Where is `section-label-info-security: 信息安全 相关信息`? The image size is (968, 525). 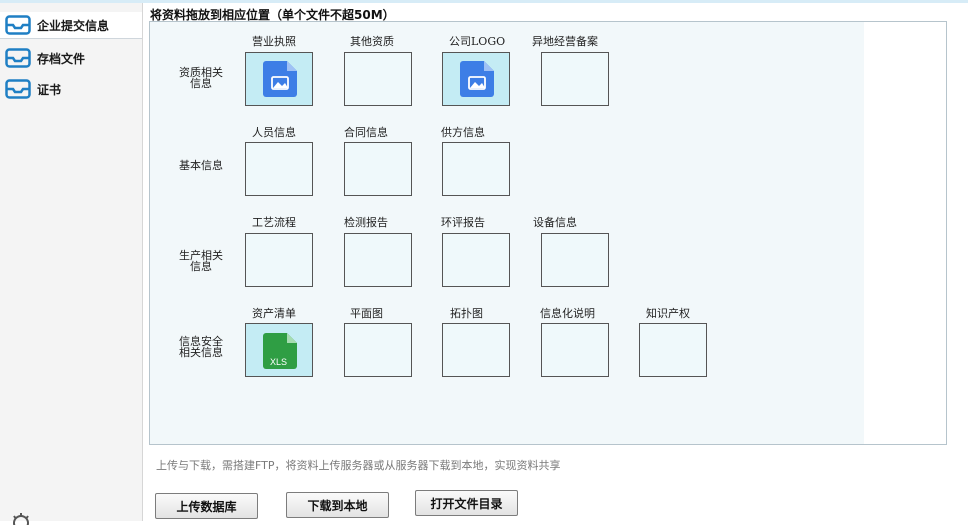 section-label-info-security: 信息安全 相关信息 is located at coordinates (201, 347).